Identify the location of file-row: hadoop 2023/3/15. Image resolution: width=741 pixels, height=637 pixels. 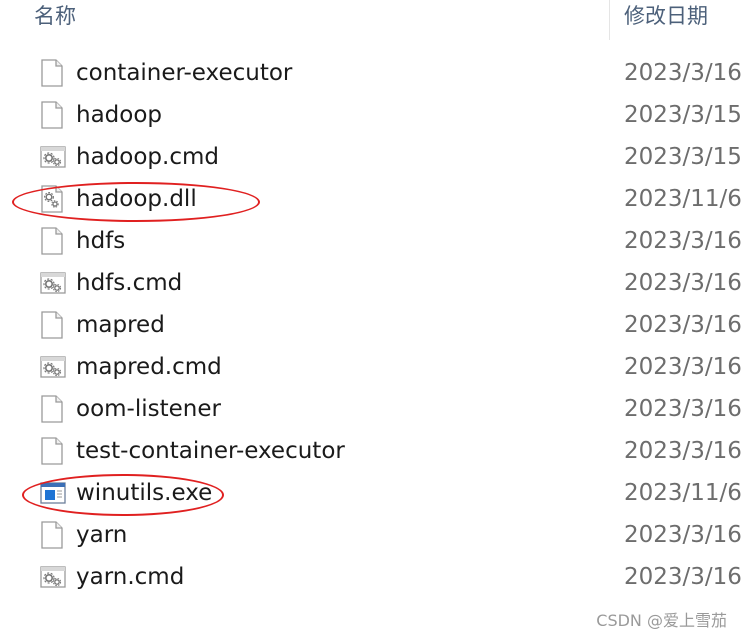
(370, 115).